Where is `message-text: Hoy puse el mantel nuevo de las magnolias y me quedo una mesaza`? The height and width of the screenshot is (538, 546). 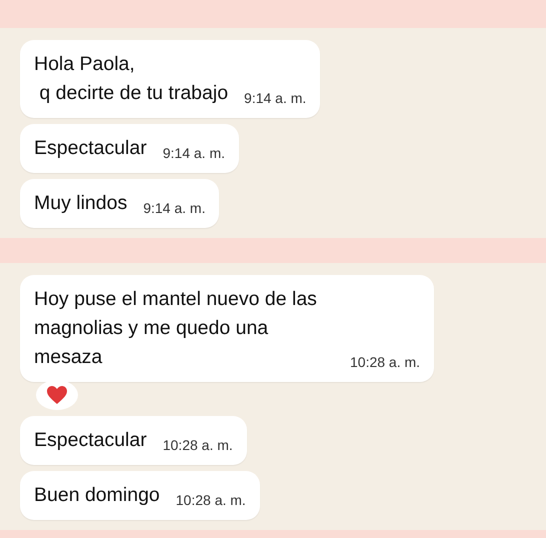
message-text: Hoy puse el mantel nuevo de las magnolias y me quedo una mesaza is located at coordinates (176, 328).